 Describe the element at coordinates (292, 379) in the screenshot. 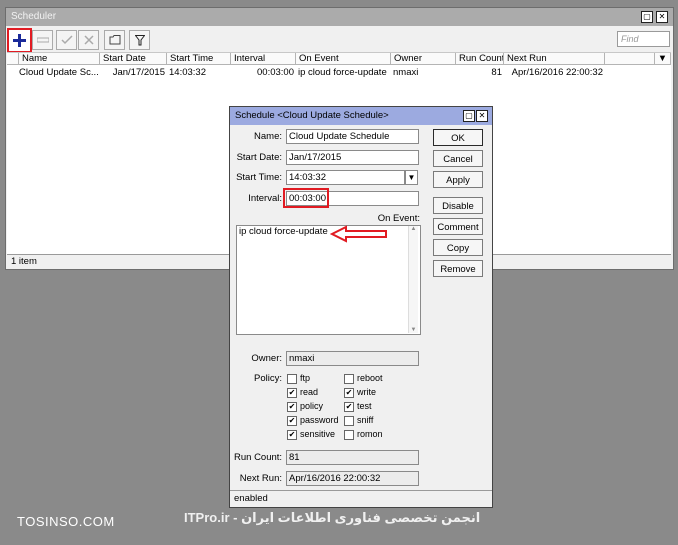

I see `policy-ftp-checkbox` at that location.